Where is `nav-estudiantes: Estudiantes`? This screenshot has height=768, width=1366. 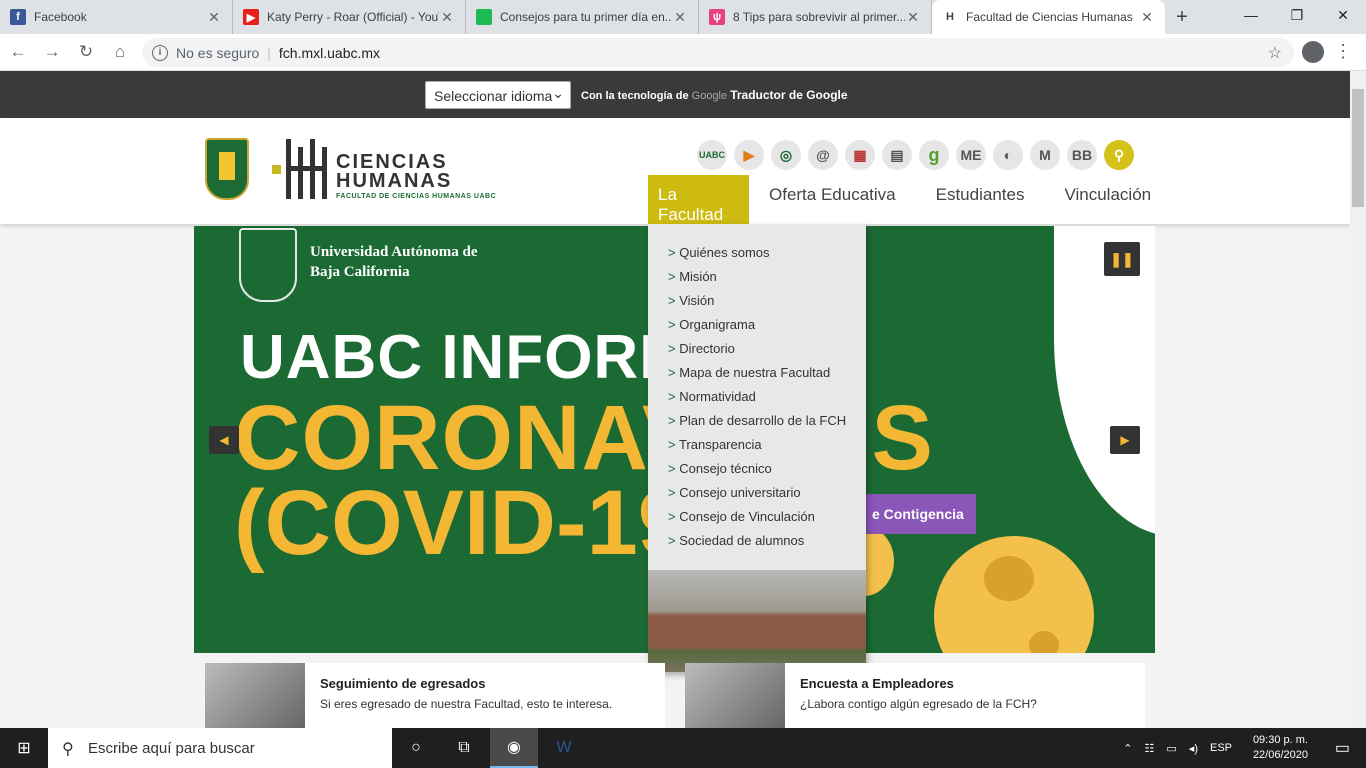 nav-estudiantes: Estudiantes is located at coordinates (980, 199).